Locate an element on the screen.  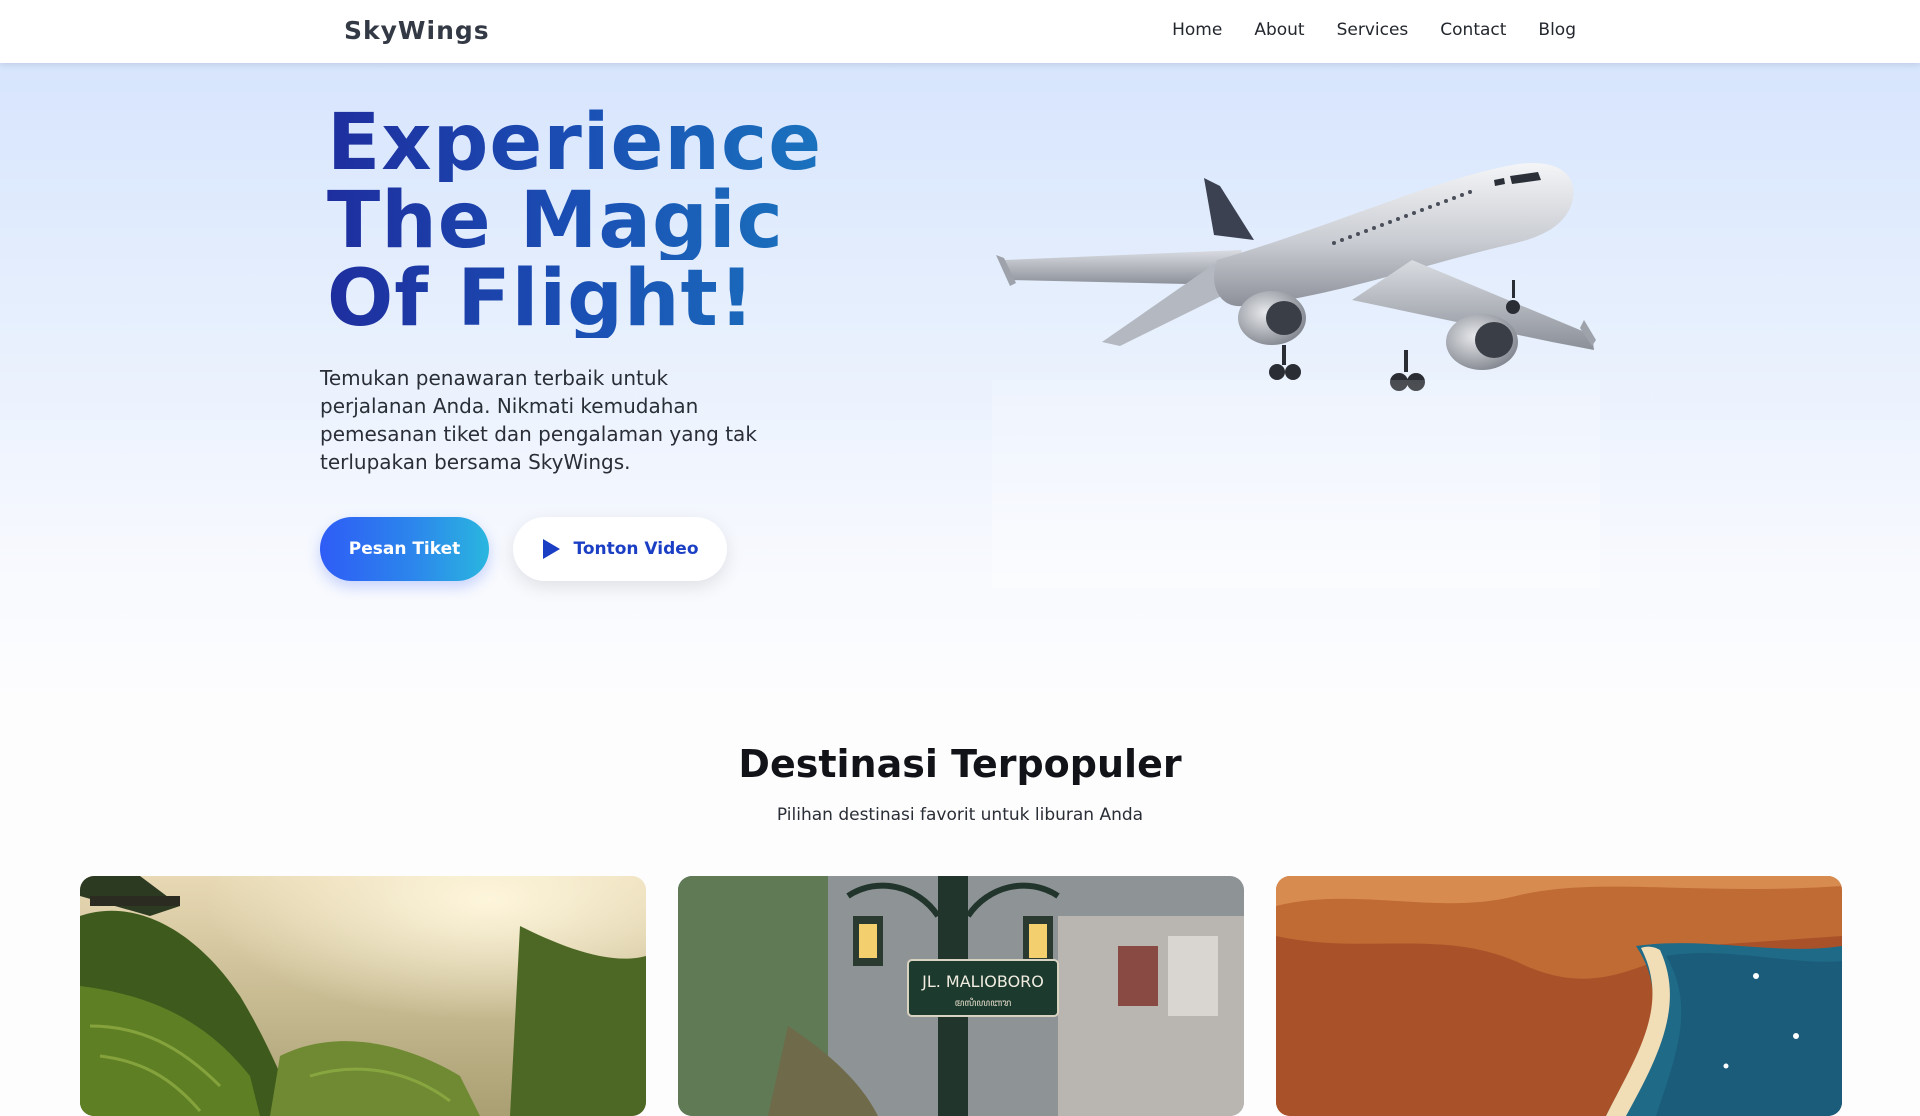
airplane-image-fade is located at coordinates (1296, 484).